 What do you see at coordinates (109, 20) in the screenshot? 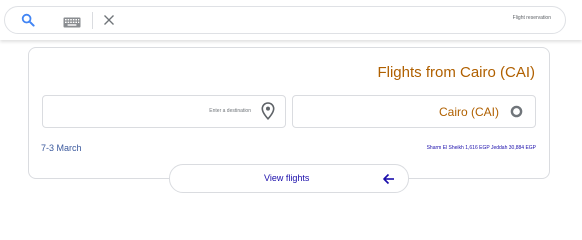
I see `close-icon` at bounding box center [109, 20].